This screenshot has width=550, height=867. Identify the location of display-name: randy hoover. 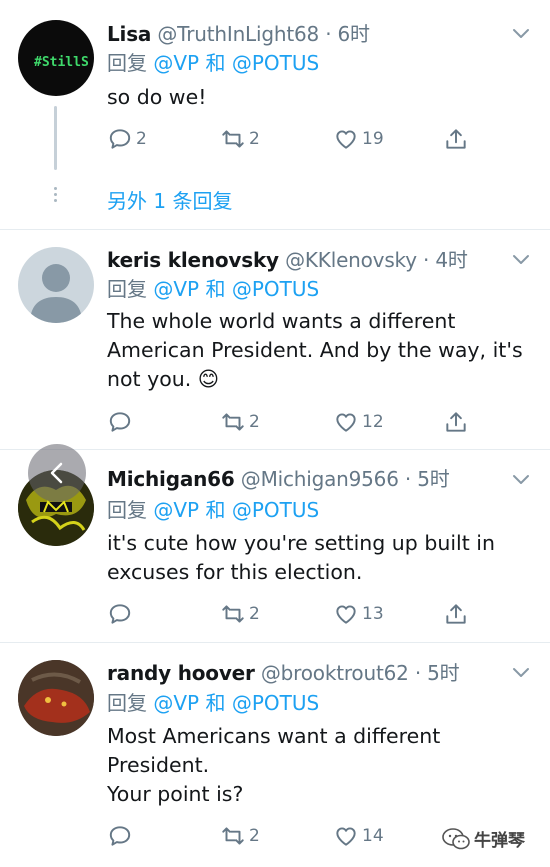
(181, 673).